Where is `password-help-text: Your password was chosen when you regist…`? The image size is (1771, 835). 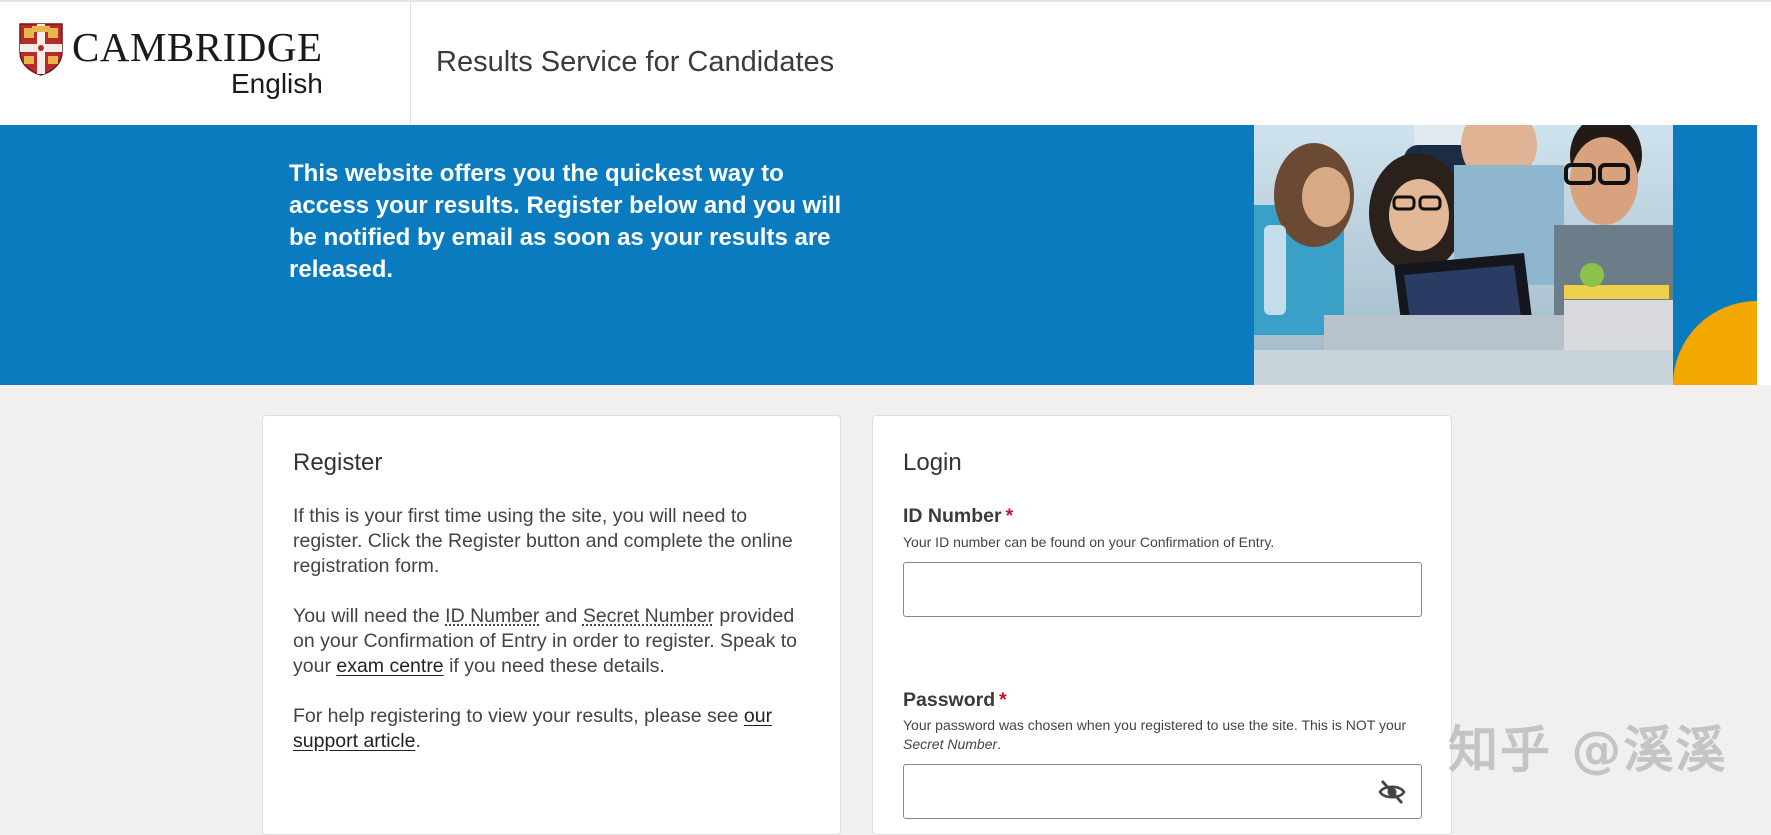 password-help-text: Your password was chosen when you regist… is located at coordinates (1154, 725).